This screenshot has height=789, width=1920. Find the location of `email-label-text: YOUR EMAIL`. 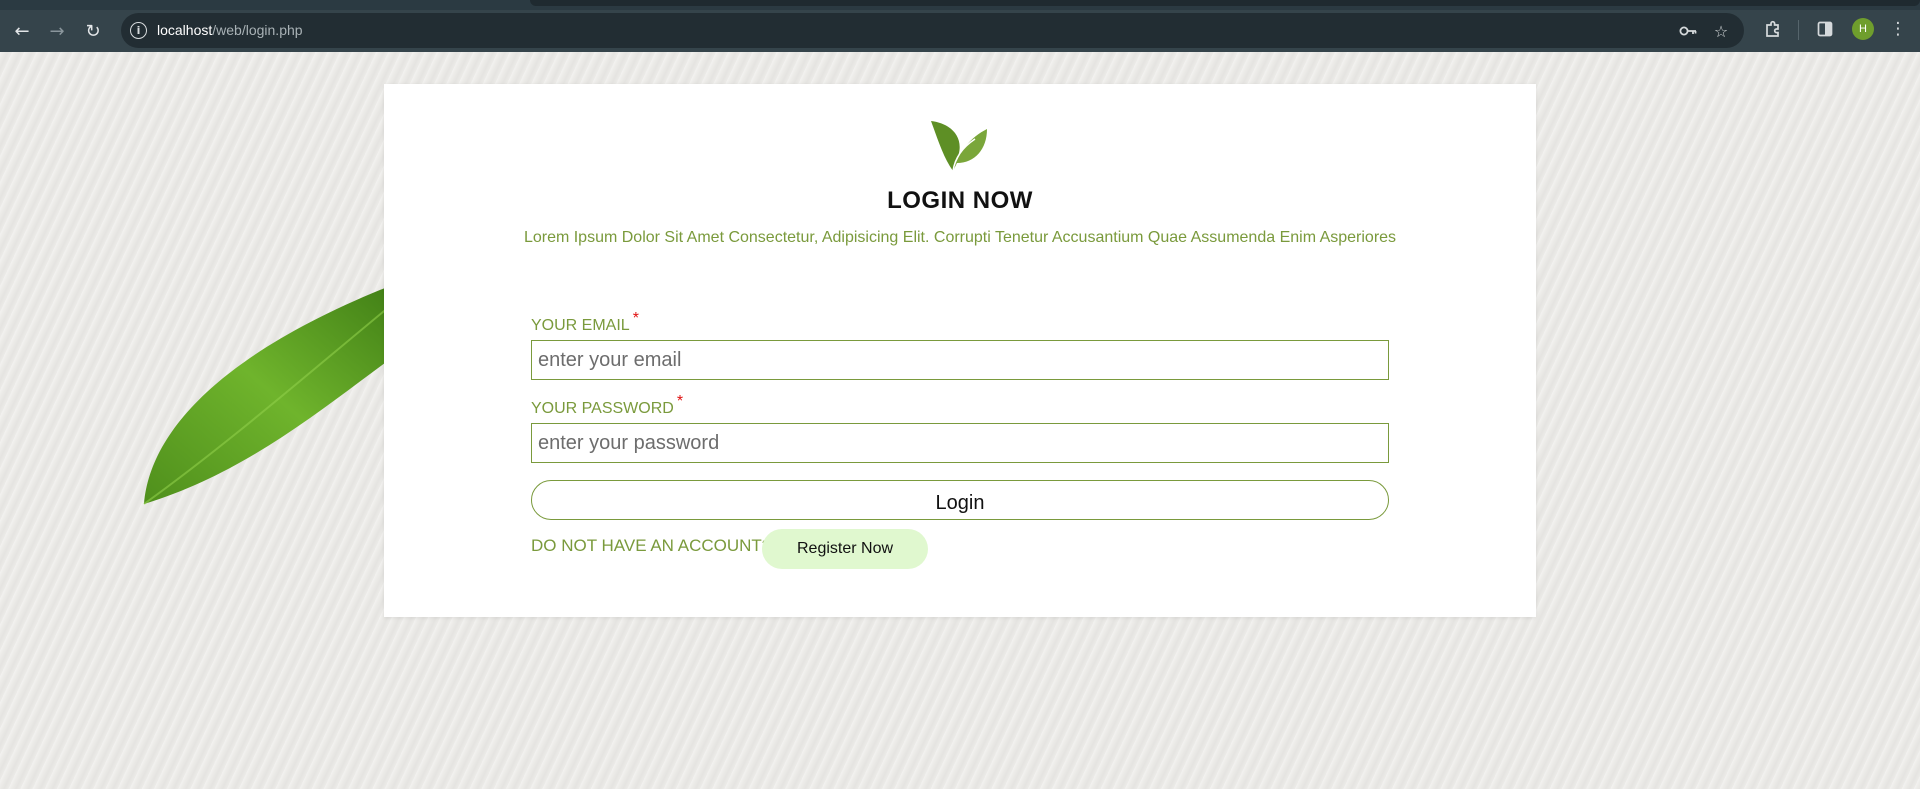

email-label-text: YOUR EMAIL is located at coordinates (580, 325).